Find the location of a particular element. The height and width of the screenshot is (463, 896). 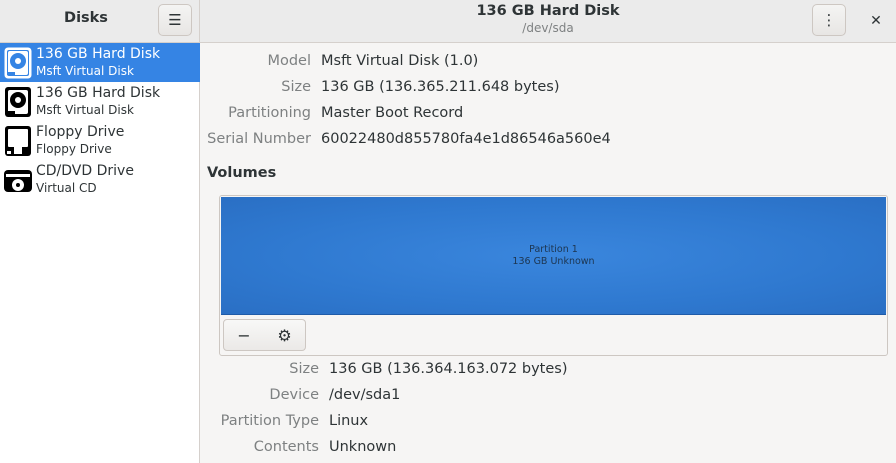

close-icon: ✕ is located at coordinates (876, 21).